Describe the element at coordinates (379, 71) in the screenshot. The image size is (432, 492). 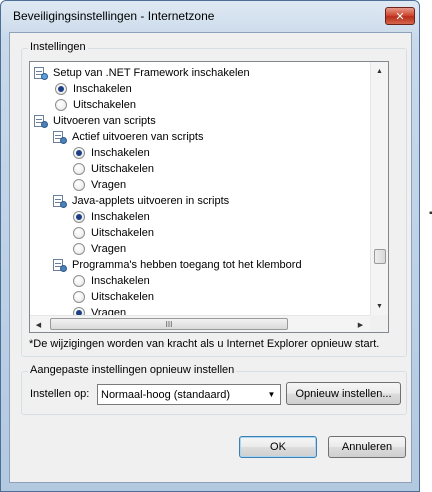
I see `scroll-up-icon: ▲` at that location.